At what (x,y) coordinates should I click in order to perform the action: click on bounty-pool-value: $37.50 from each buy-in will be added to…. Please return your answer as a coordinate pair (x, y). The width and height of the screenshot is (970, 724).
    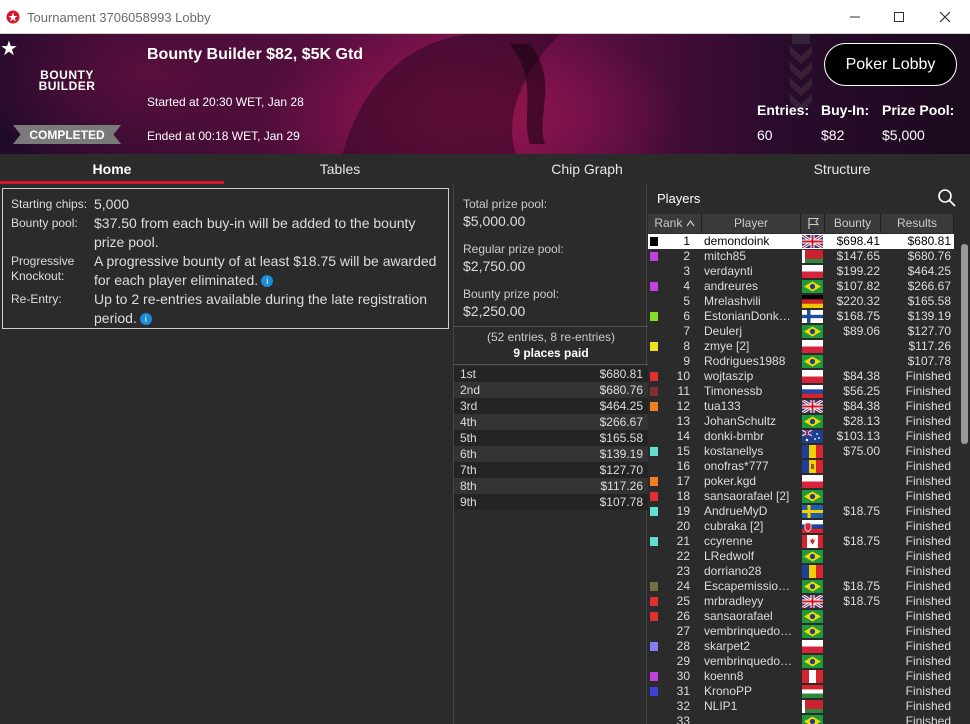
    Looking at the image, I should click on (255, 232).